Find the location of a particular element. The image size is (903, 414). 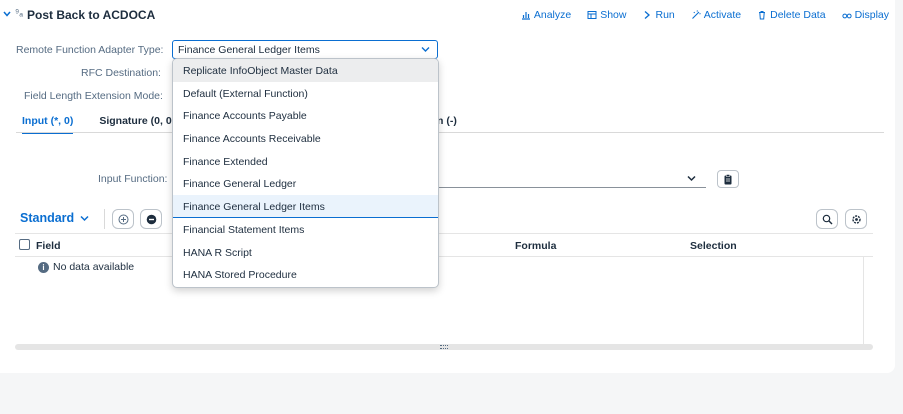

adapter-type-select: Finance General Ledger Items is located at coordinates (305, 49).